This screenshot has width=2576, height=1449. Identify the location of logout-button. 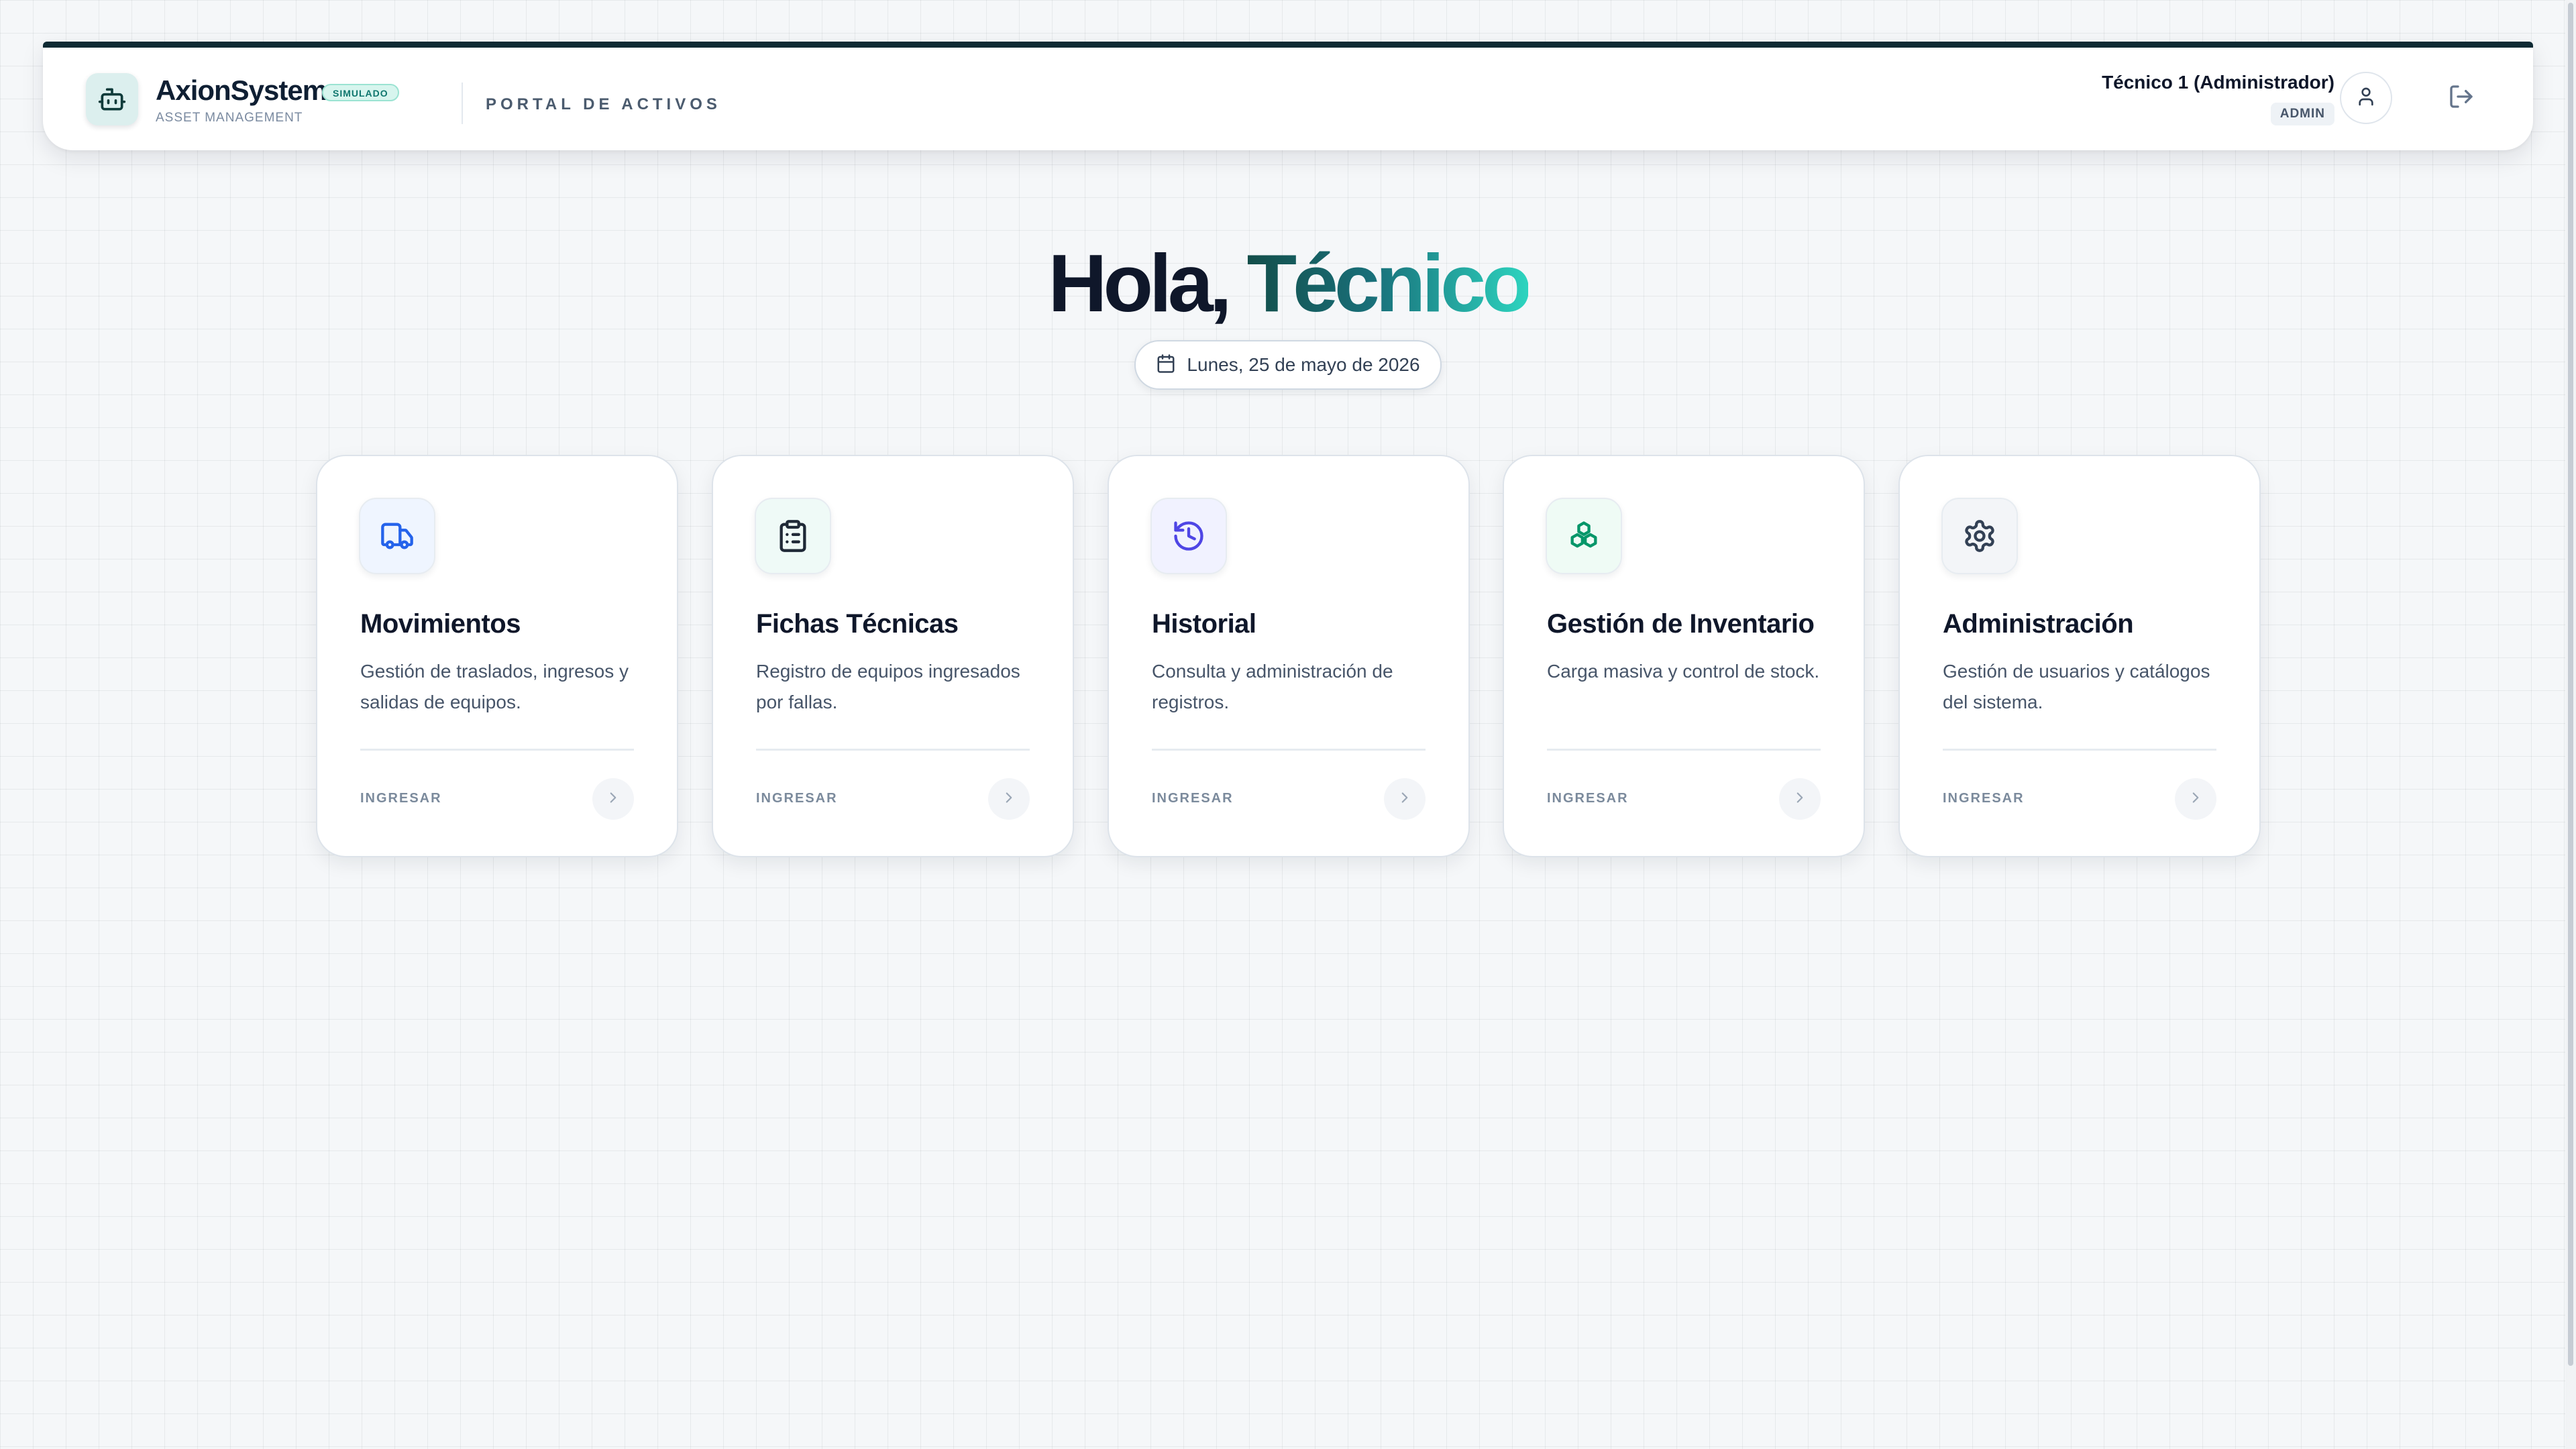
(2461, 98).